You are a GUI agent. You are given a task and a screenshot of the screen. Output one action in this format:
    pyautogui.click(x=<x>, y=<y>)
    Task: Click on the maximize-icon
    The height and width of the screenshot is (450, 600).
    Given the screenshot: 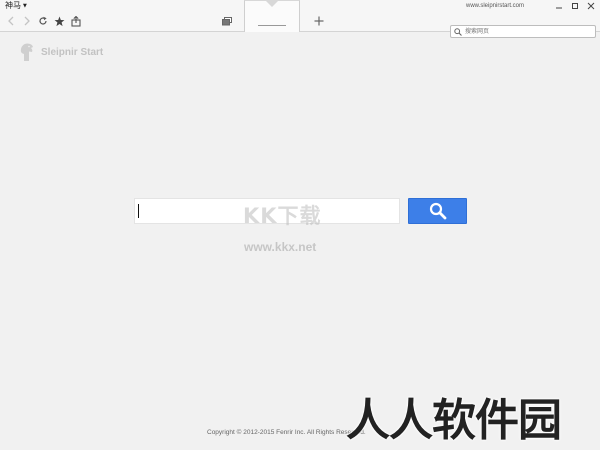 What is the action you would take?
    pyautogui.click(x=575, y=5)
    